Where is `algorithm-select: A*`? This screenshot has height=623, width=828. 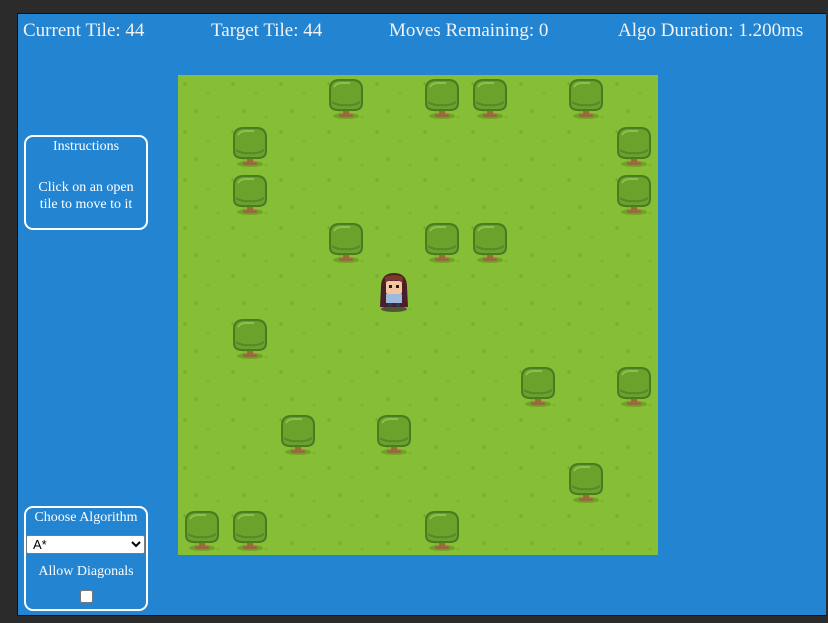 algorithm-select: A* is located at coordinates (85, 544).